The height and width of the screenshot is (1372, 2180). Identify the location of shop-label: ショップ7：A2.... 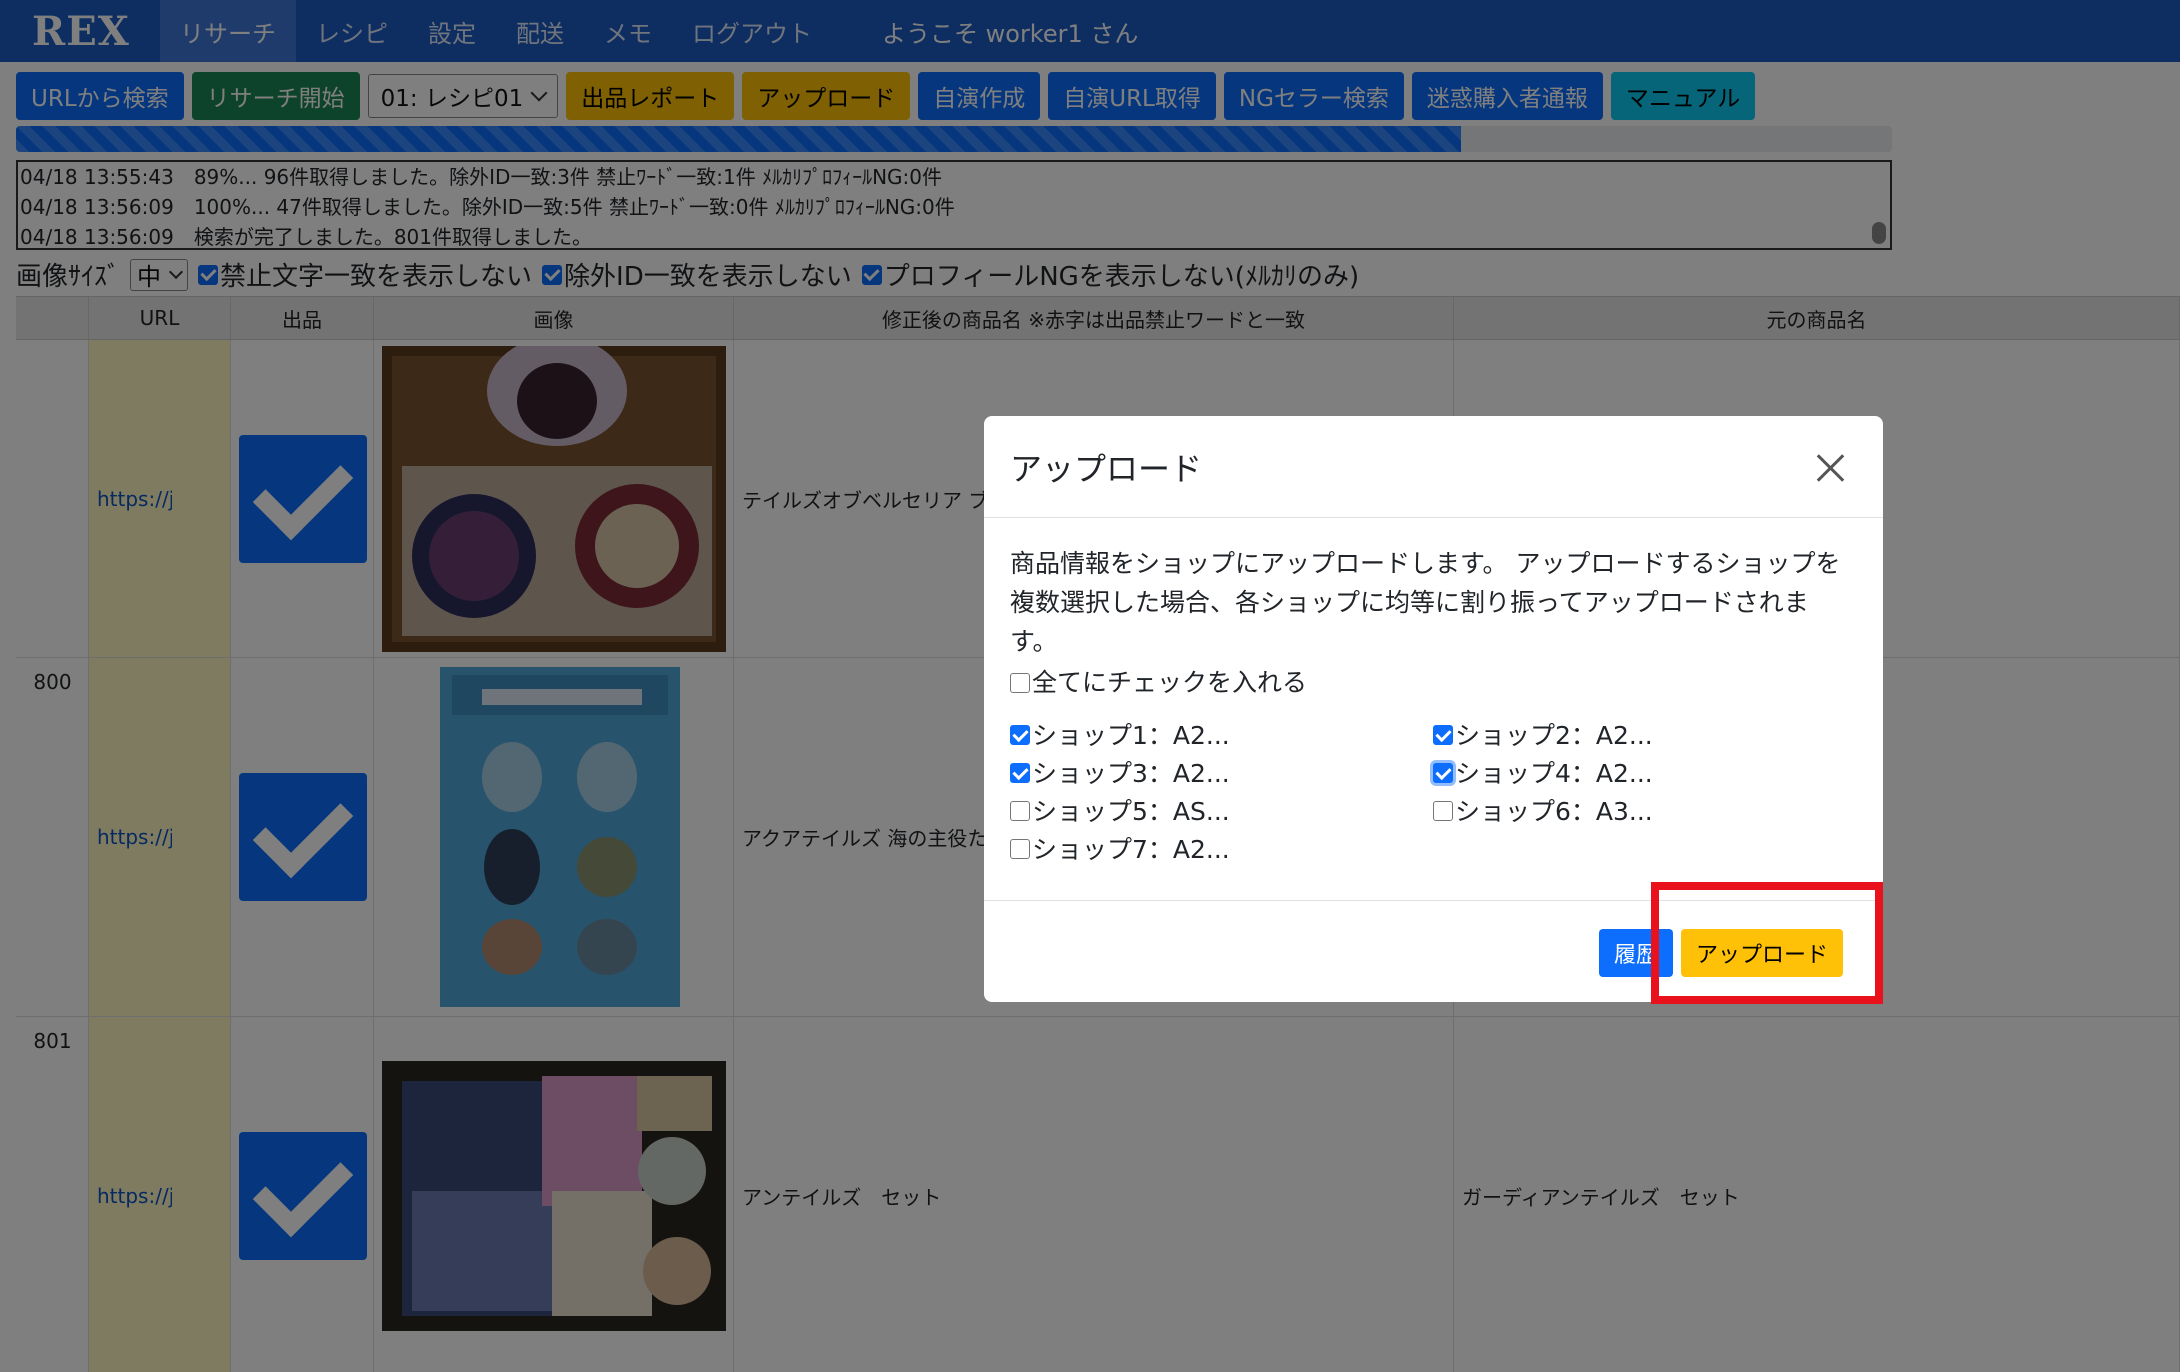
(1131, 849).